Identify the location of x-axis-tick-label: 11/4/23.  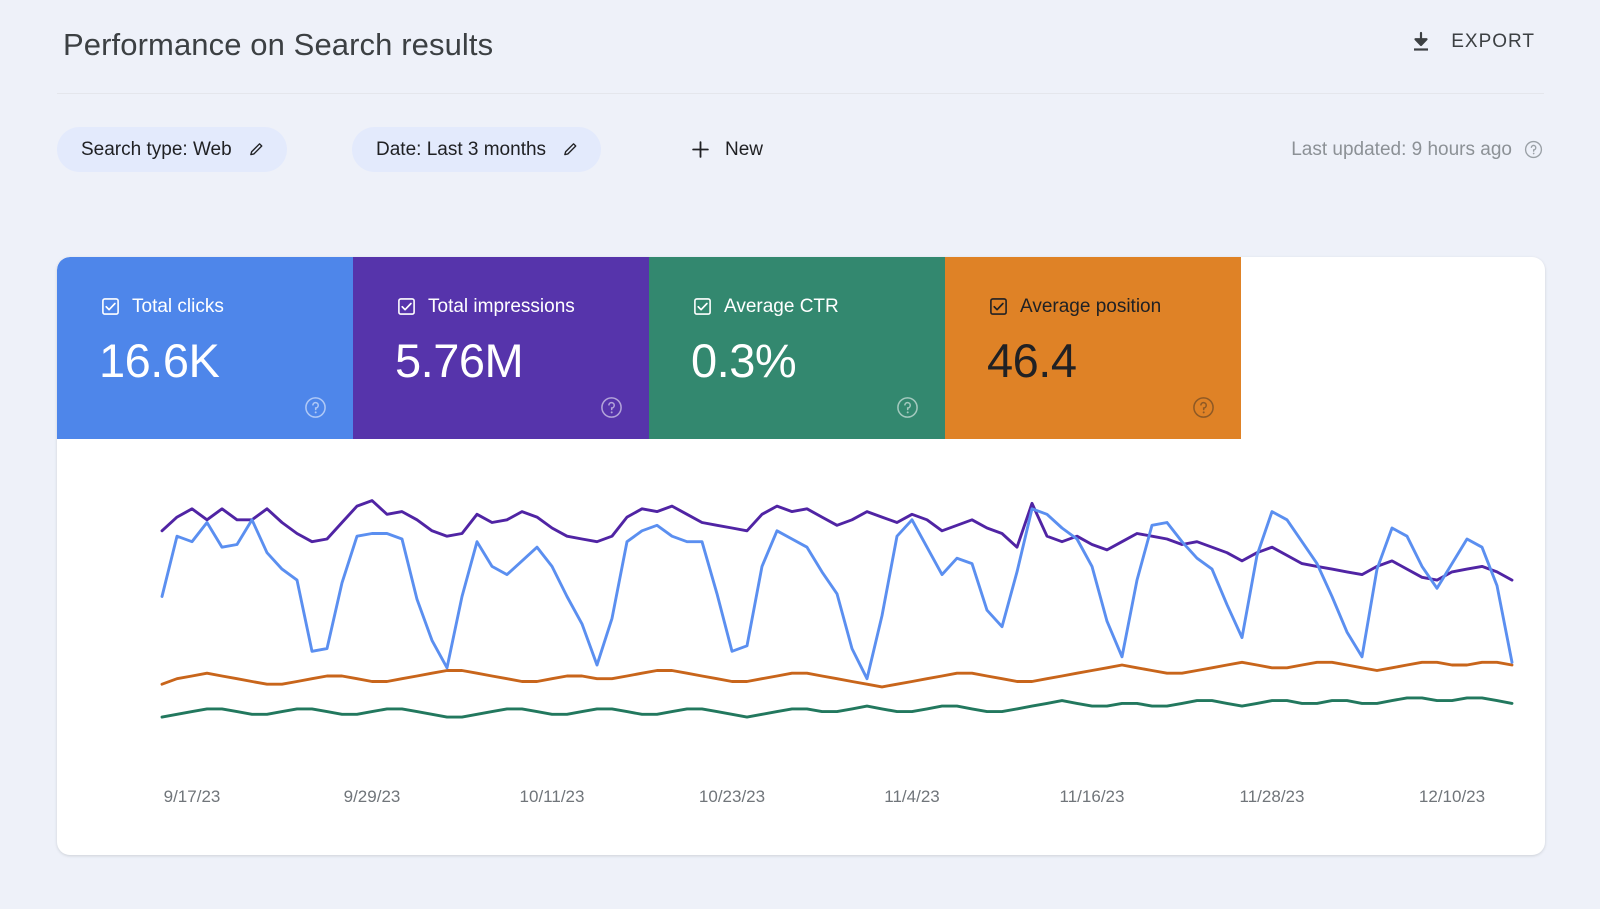
(912, 796).